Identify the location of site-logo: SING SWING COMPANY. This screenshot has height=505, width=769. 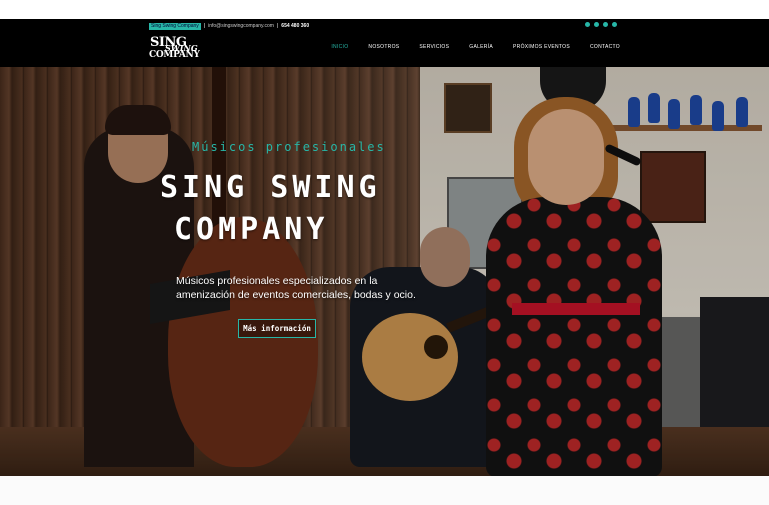
(177, 49).